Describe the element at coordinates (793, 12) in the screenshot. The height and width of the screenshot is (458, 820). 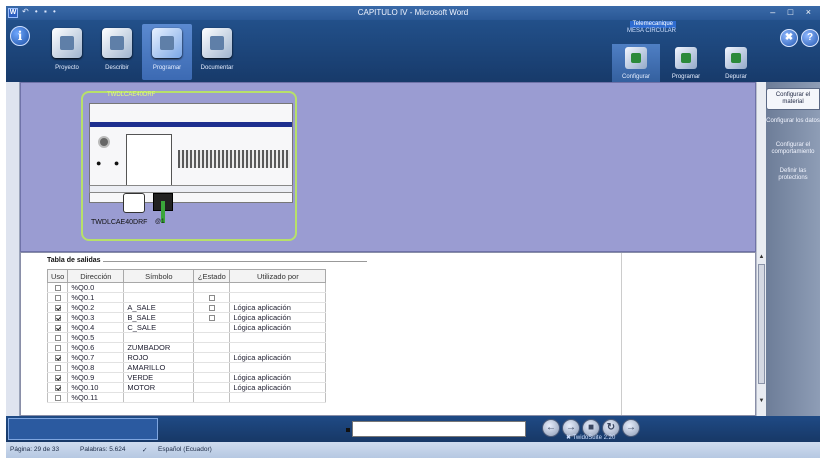
I see `window-controls: – □ ×` at that location.